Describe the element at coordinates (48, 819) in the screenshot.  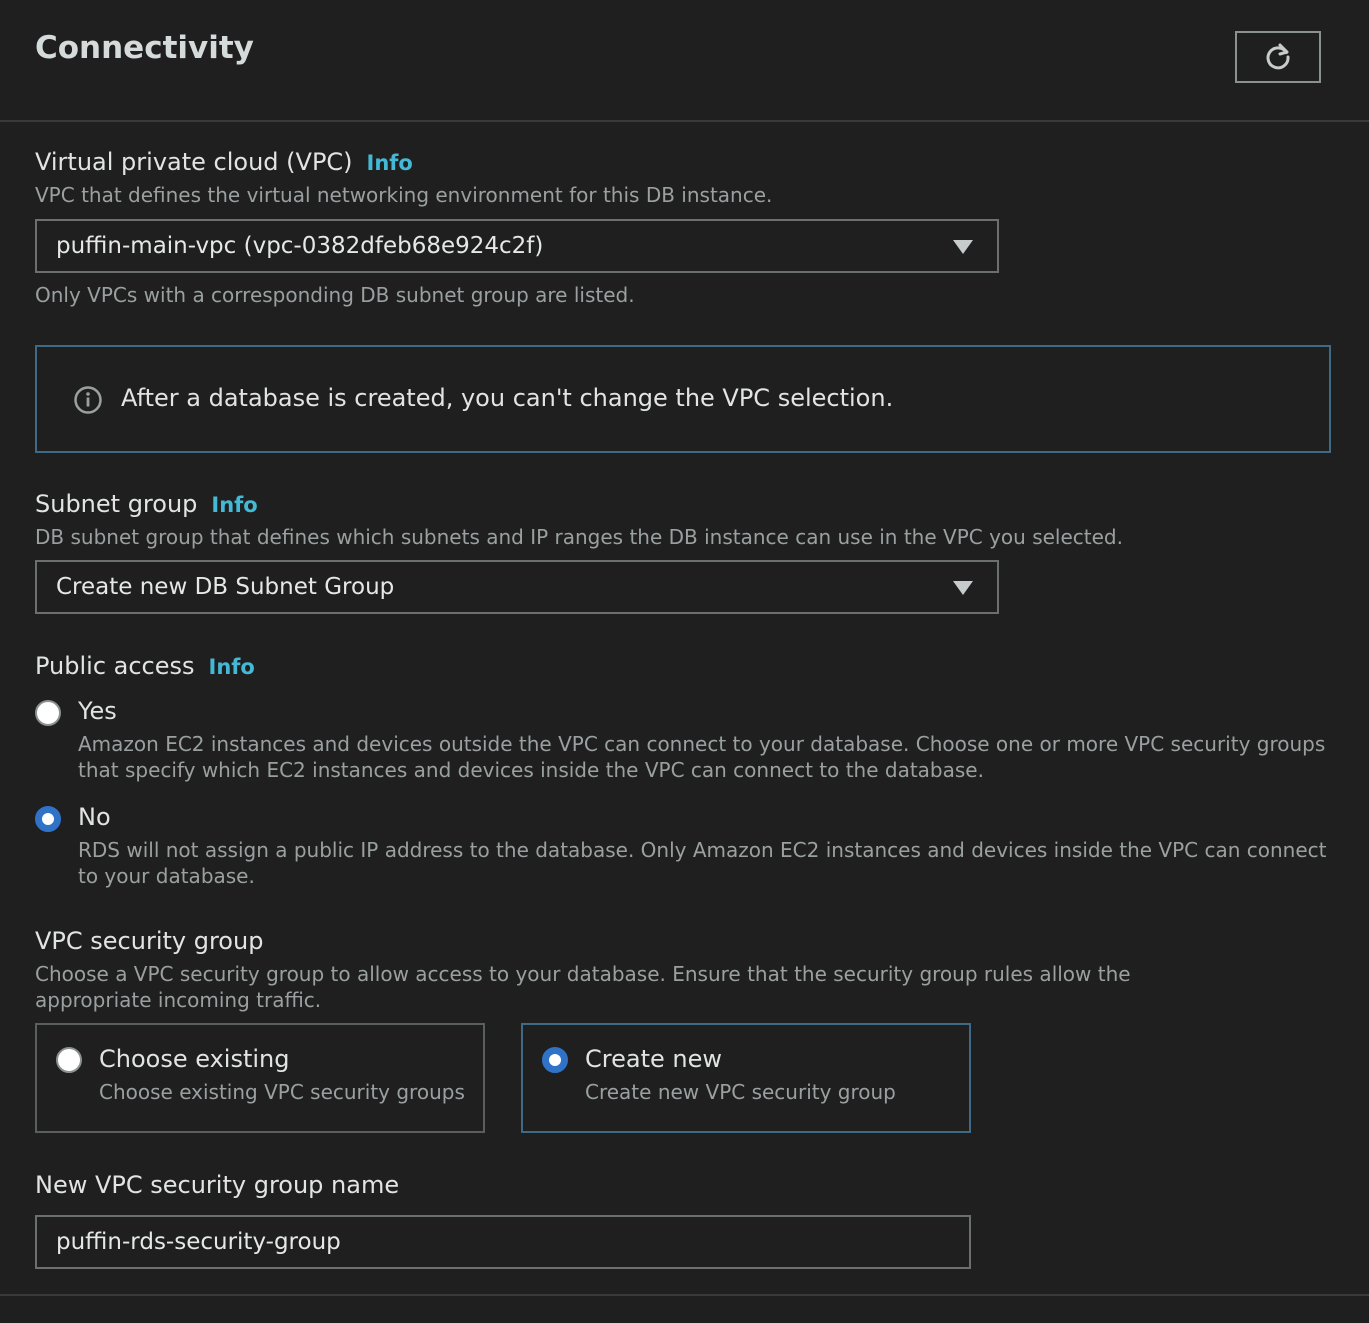
I see `public-access-no-radio` at that location.